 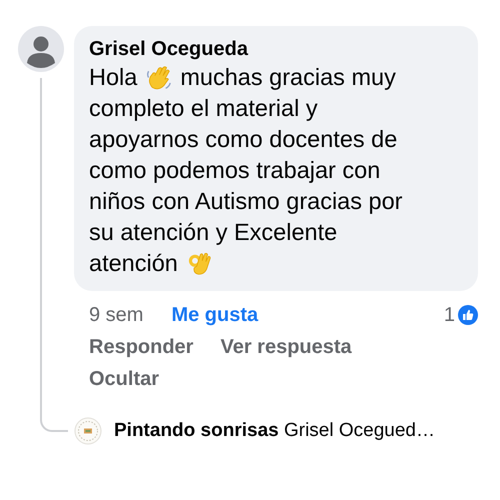 What do you see at coordinates (133, 263) in the screenshot?
I see `comment-text: atención` at bounding box center [133, 263].